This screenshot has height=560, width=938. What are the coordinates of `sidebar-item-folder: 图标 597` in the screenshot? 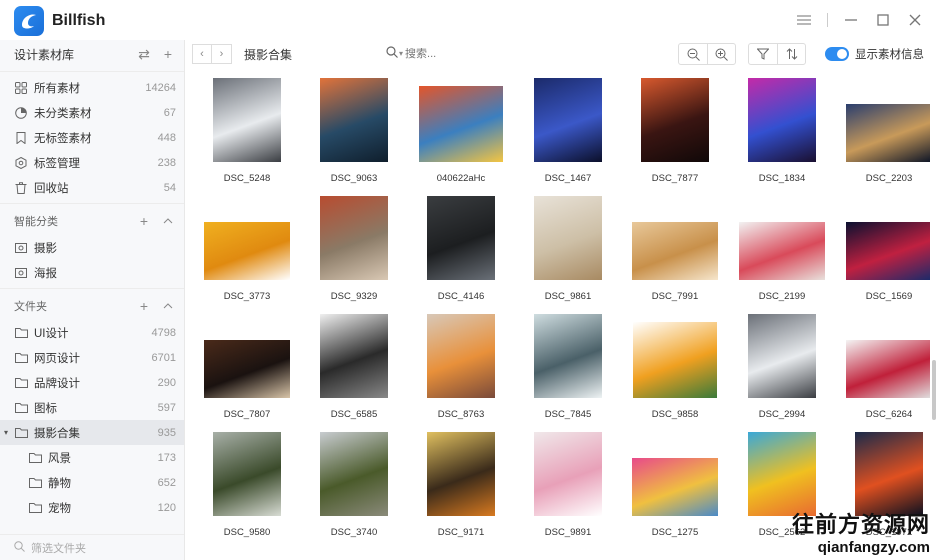 It's located at (92, 407).